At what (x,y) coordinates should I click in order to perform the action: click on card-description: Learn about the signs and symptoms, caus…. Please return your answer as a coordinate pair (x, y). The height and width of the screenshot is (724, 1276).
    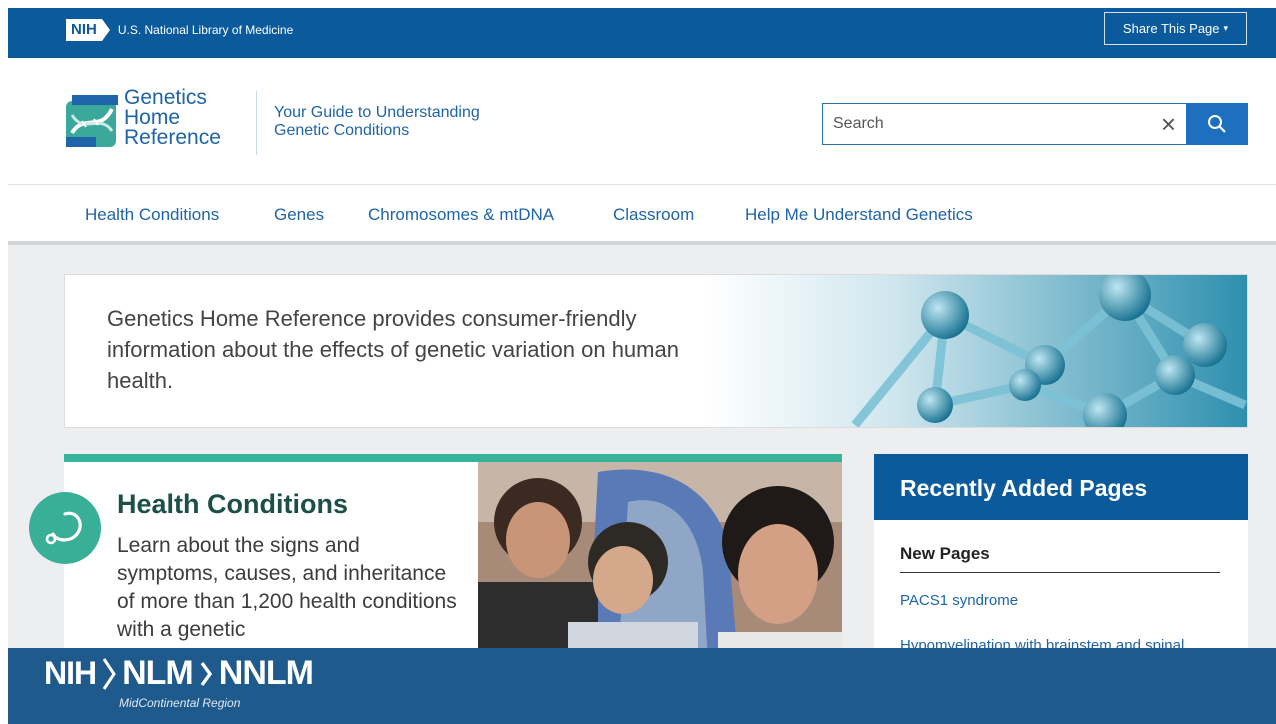
    Looking at the image, I should click on (287, 587).